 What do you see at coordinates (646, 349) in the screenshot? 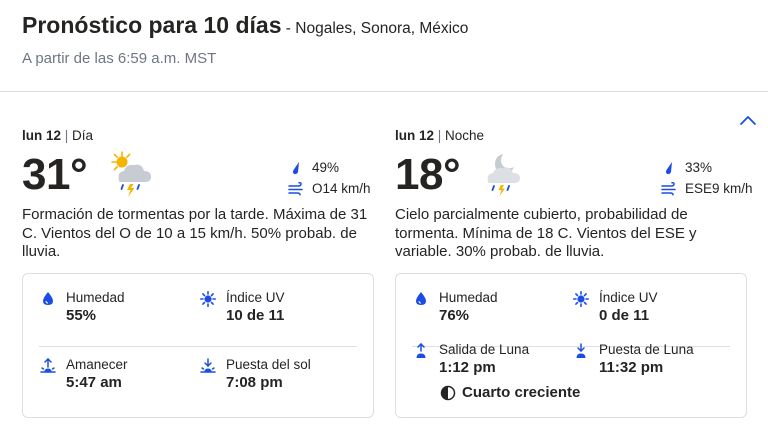
I see `moonset-label: Puesta de Luna` at bounding box center [646, 349].